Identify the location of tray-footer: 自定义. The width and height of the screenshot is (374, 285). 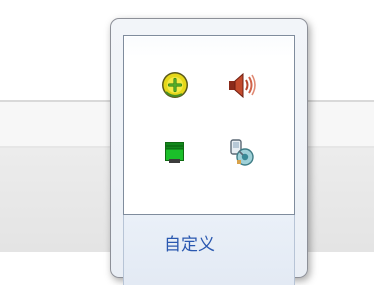
(209, 250).